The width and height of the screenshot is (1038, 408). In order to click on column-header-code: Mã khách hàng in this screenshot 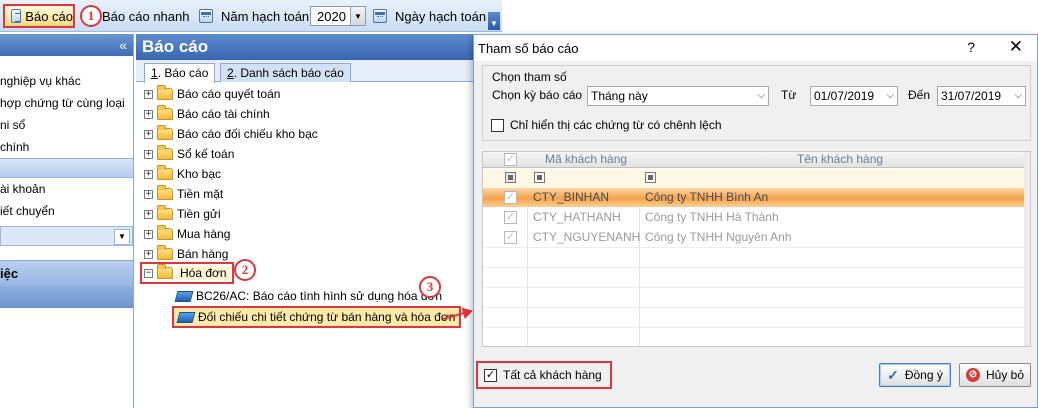, I will do `click(586, 160)`.